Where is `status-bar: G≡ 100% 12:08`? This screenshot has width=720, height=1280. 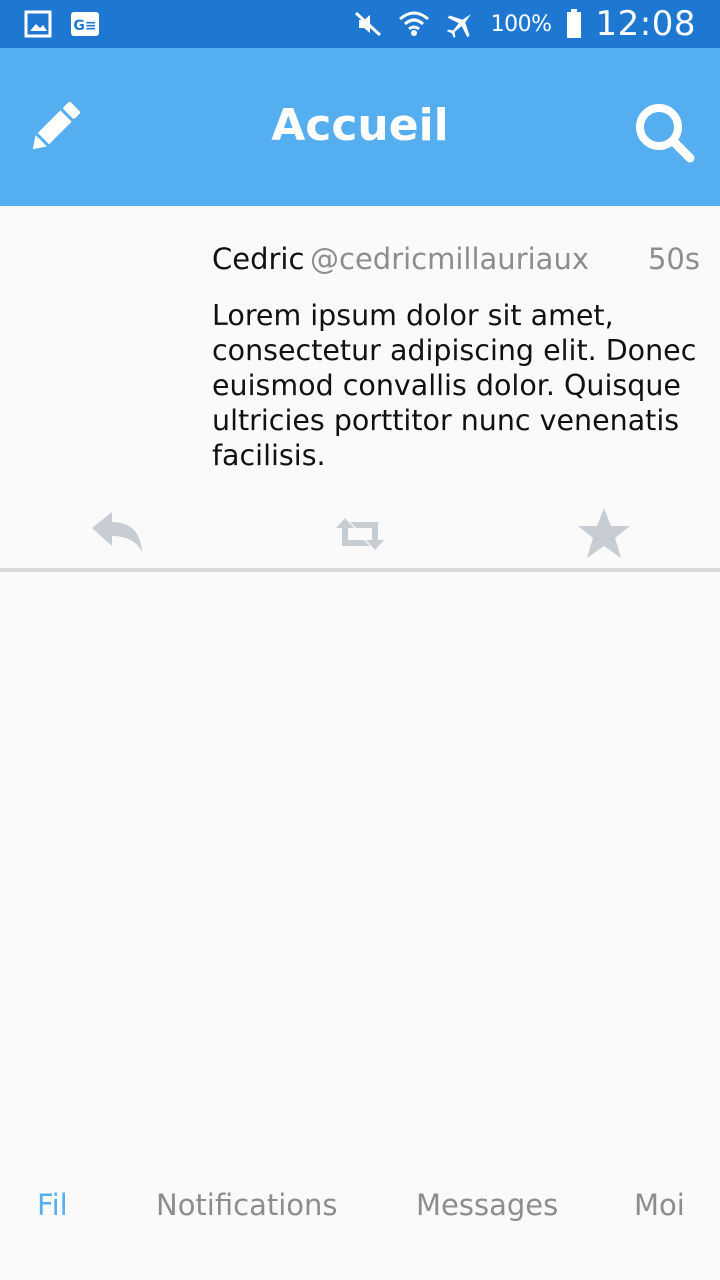
status-bar: G≡ 100% 12:08 is located at coordinates (360, 24).